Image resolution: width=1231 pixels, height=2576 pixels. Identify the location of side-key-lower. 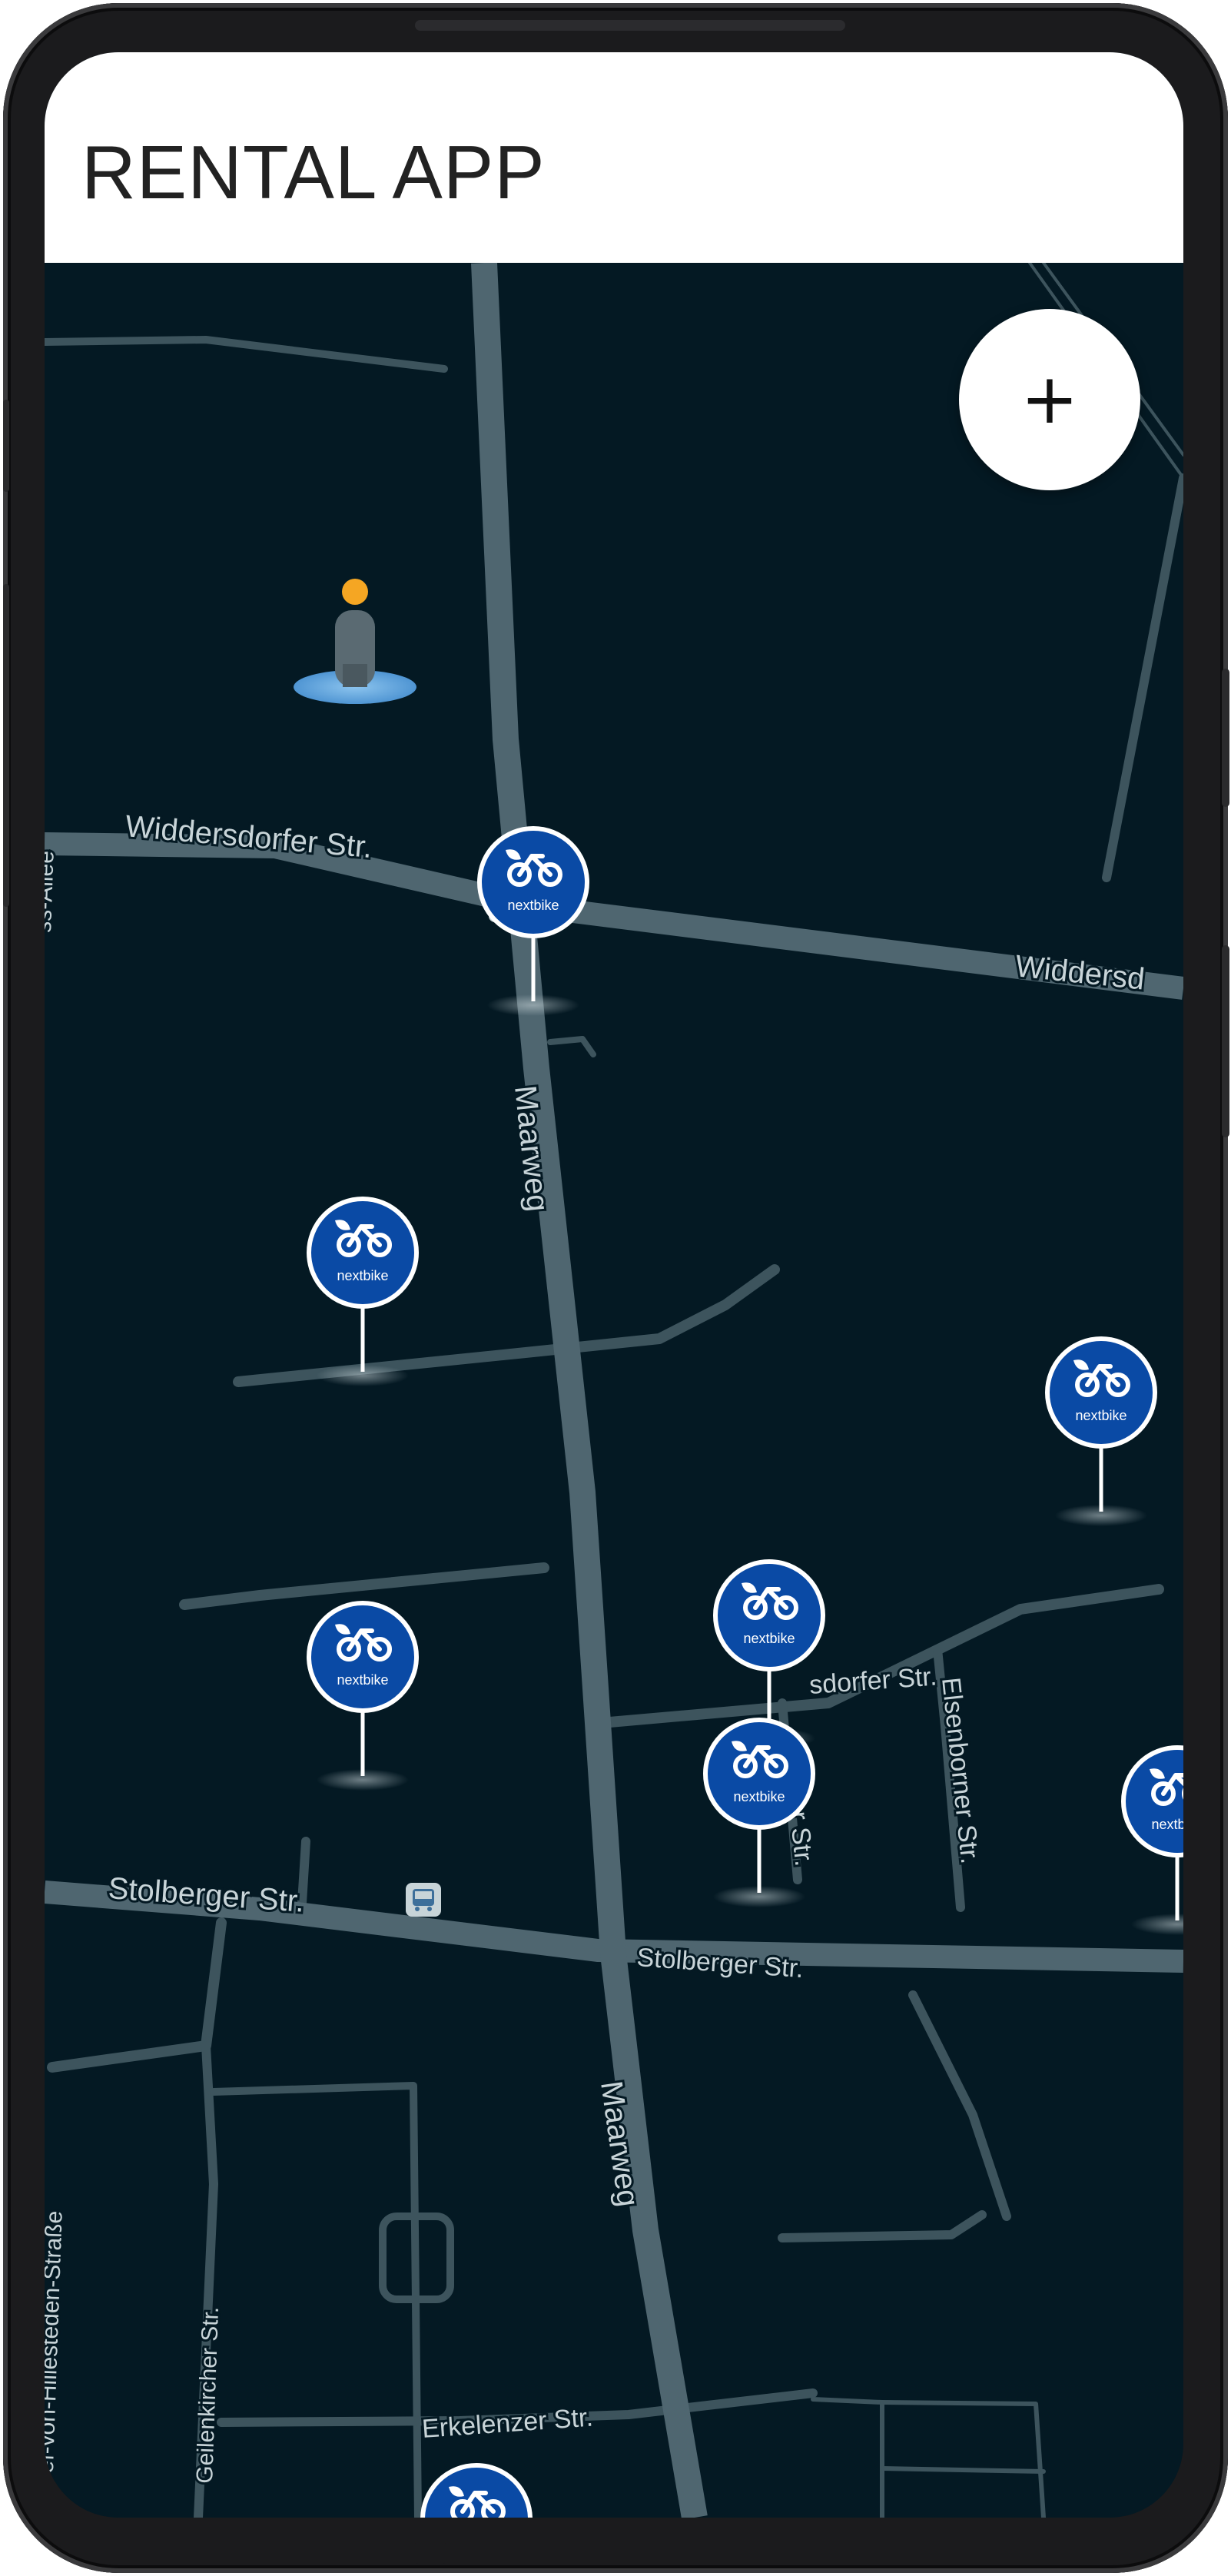
(6, 745).